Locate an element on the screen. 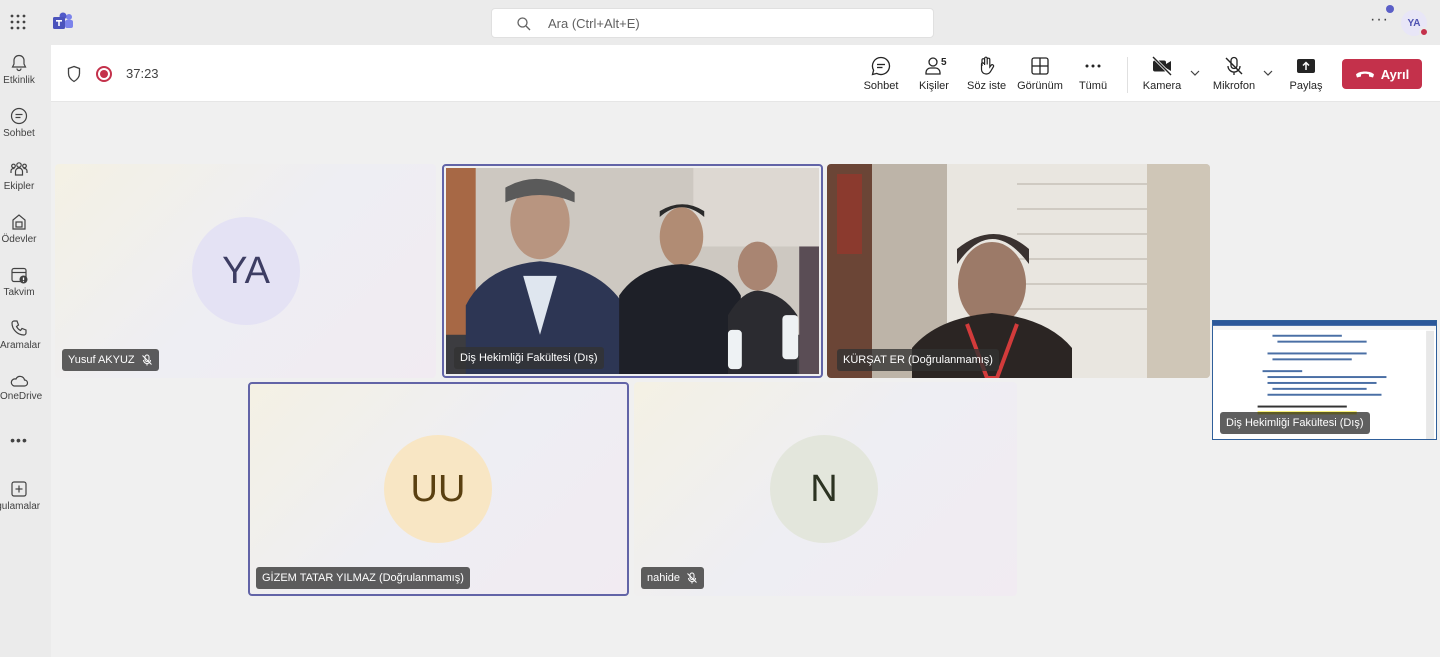  participant-name-tag: Yusuf AKYUZ is located at coordinates (110, 360).